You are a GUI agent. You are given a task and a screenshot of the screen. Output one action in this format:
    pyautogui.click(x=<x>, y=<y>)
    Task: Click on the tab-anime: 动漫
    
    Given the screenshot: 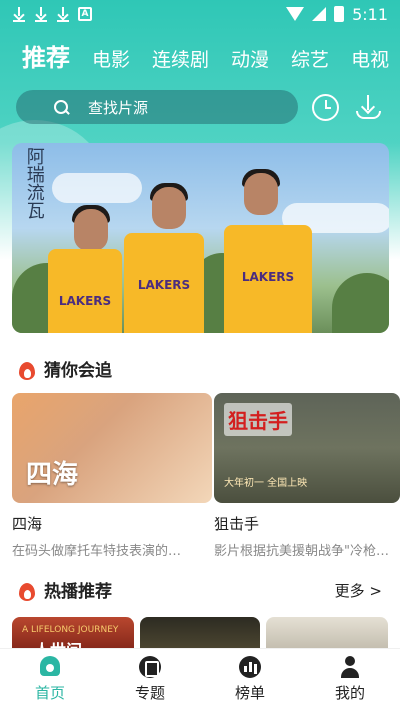 What is the action you would take?
    pyautogui.click(x=250, y=58)
    